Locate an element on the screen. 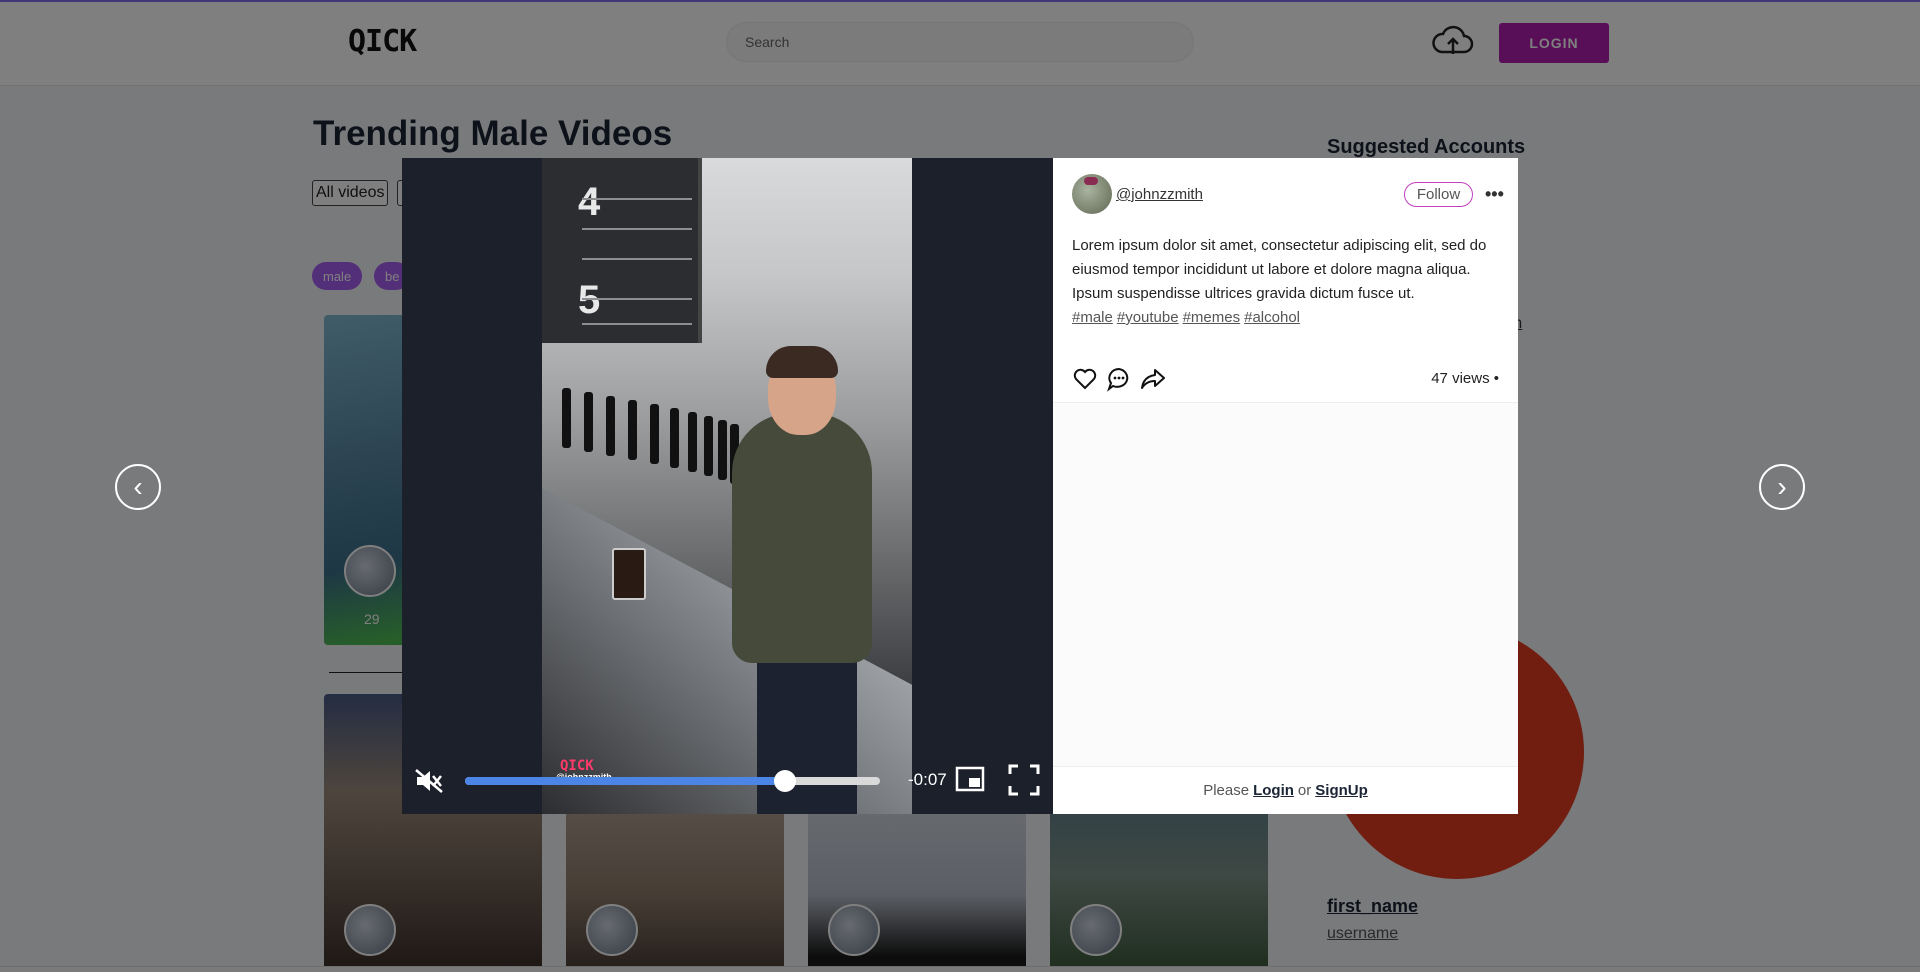 The height and width of the screenshot is (972, 1920). board-number: 5 is located at coordinates (589, 300).